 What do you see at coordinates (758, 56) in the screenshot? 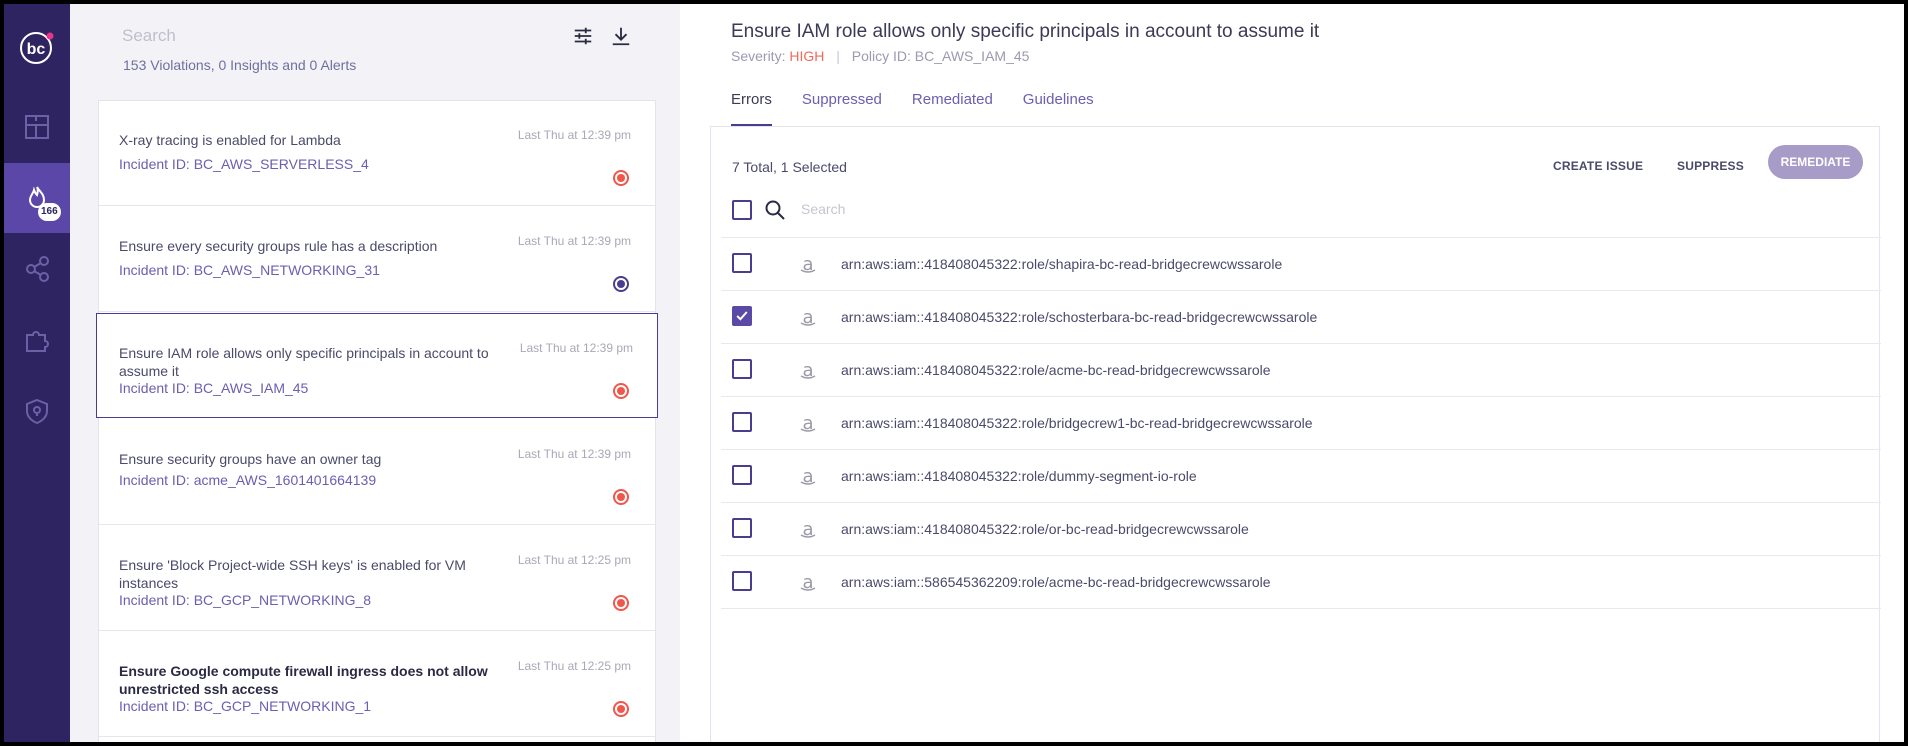
I see `severity-label: Severity:` at bounding box center [758, 56].